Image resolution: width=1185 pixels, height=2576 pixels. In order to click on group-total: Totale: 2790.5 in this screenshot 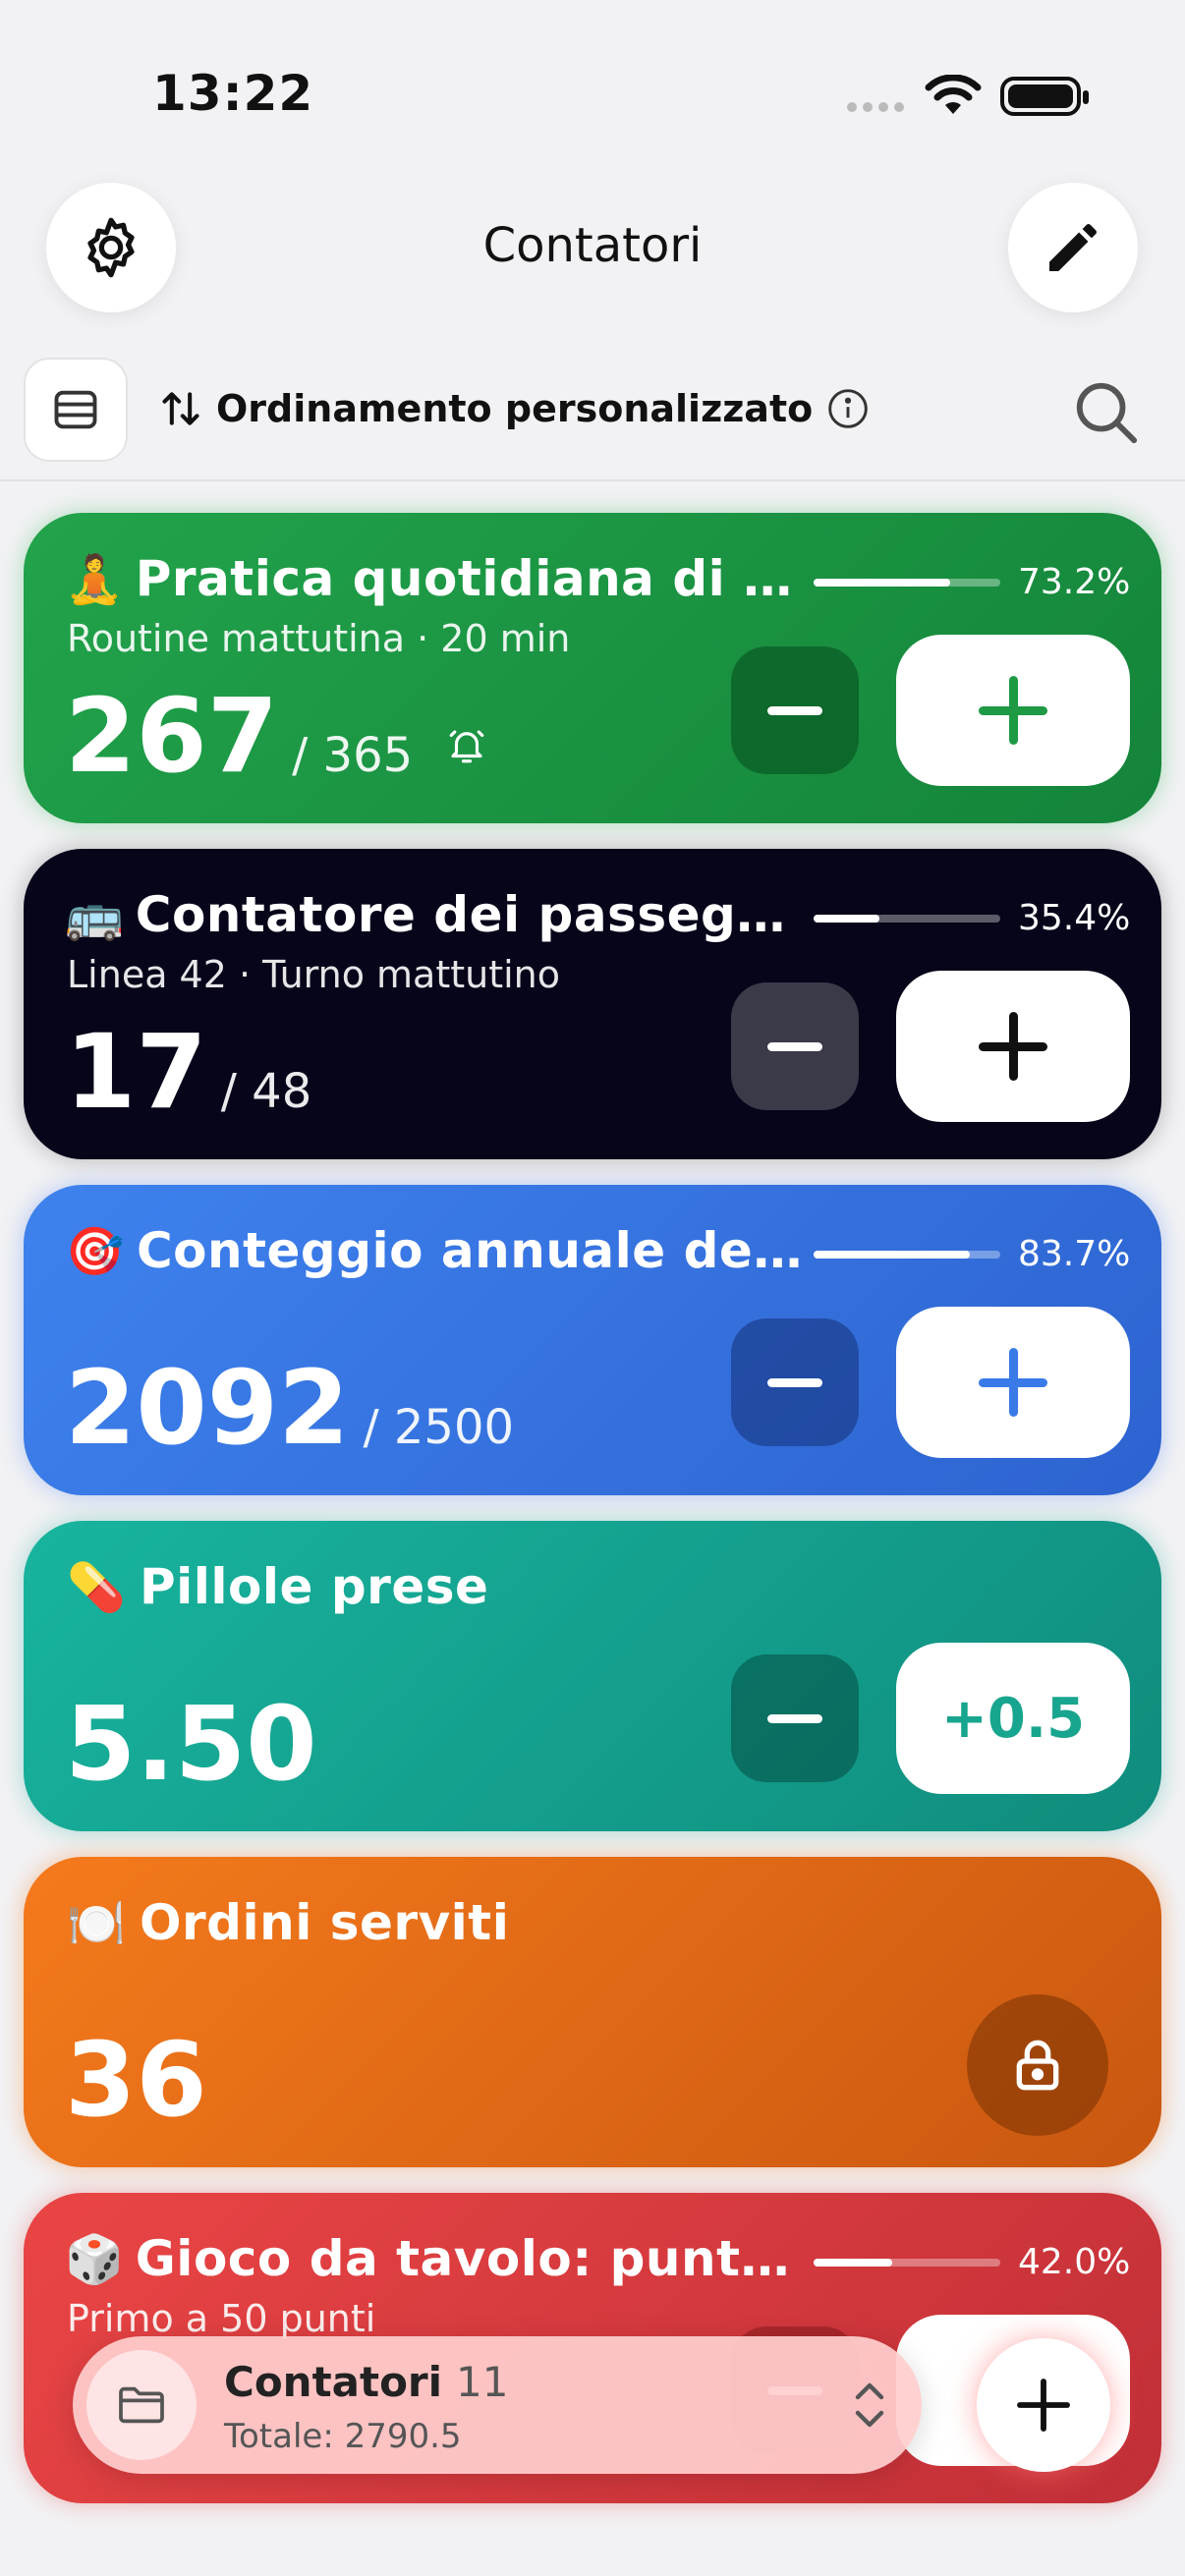, I will do `click(343, 2436)`.